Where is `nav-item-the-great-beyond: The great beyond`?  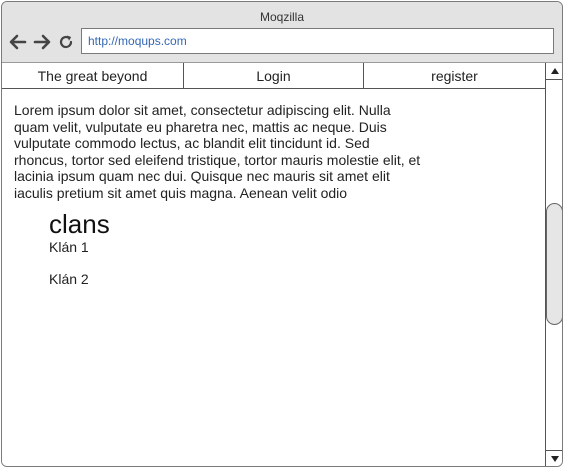
nav-item-the-great-beyond: The great beyond is located at coordinates (93, 75).